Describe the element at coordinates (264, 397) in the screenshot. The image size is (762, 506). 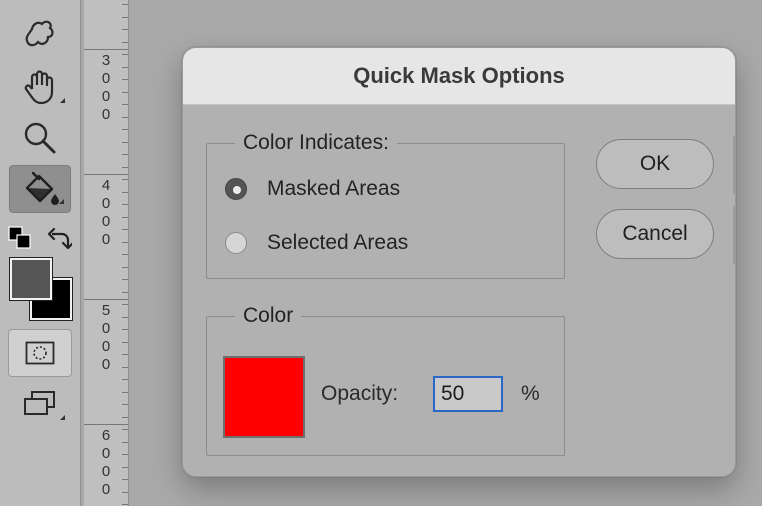
I see `mask-color-swatch` at that location.